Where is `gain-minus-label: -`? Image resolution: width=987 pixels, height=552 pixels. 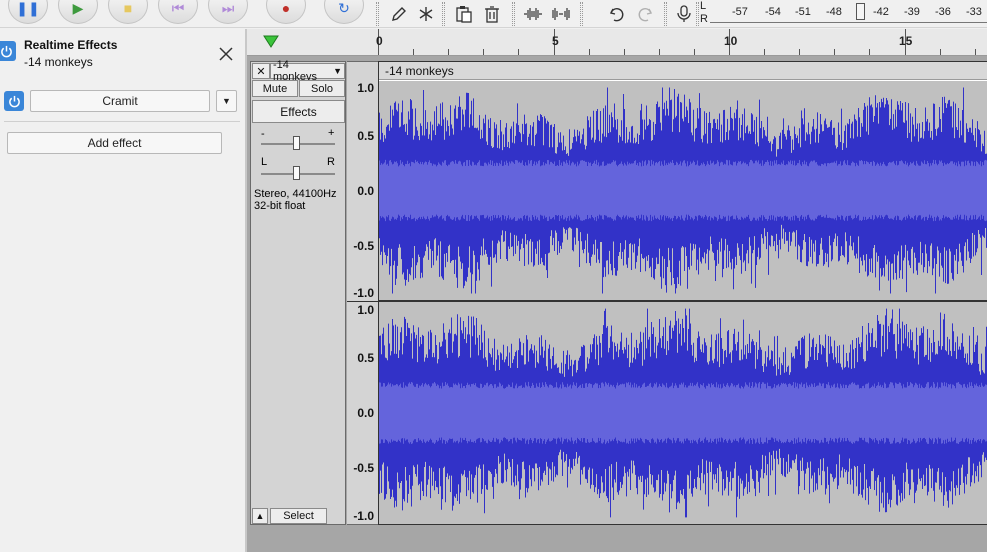 gain-minus-label: - is located at coordinates (263, 134).